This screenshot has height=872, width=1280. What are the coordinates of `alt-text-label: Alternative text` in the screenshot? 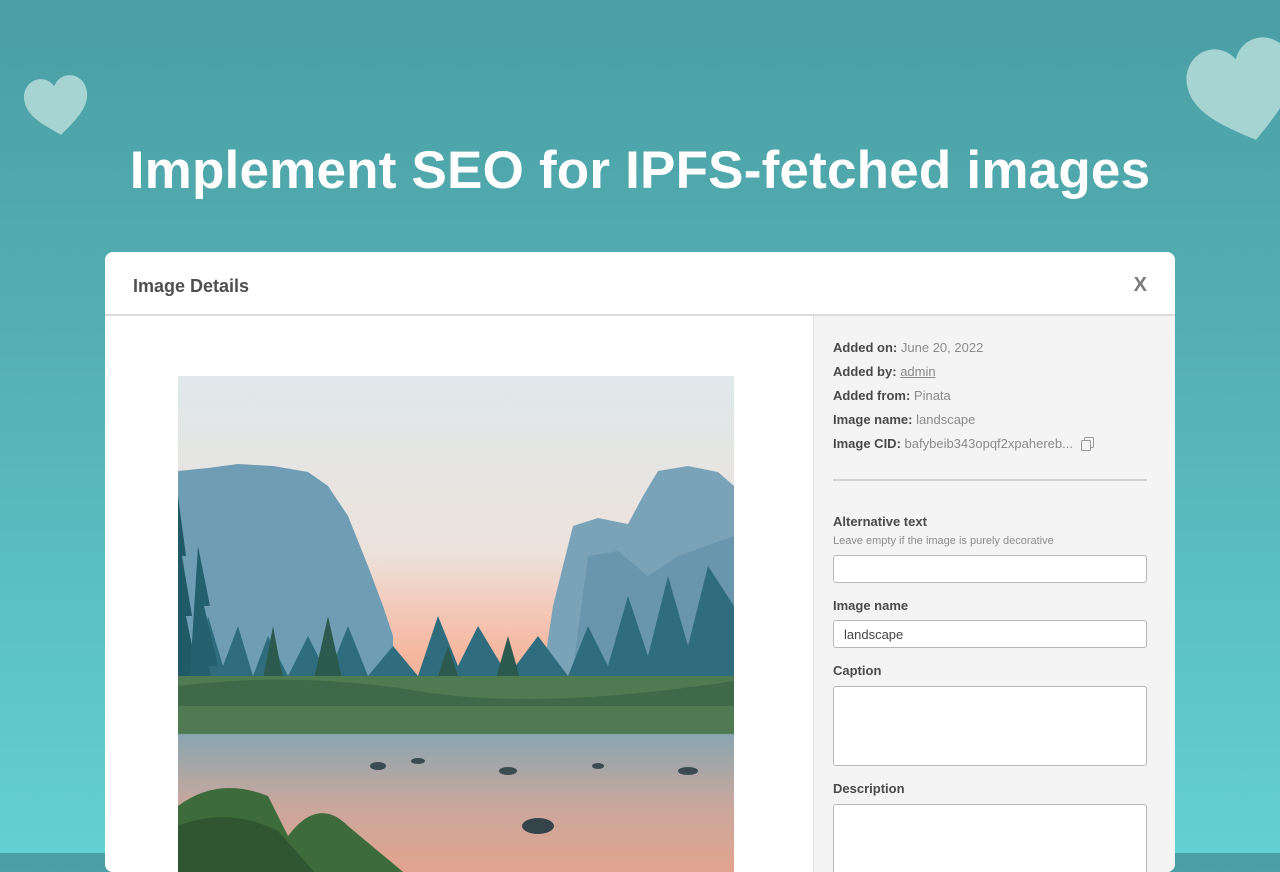 It's located at (880, 521).